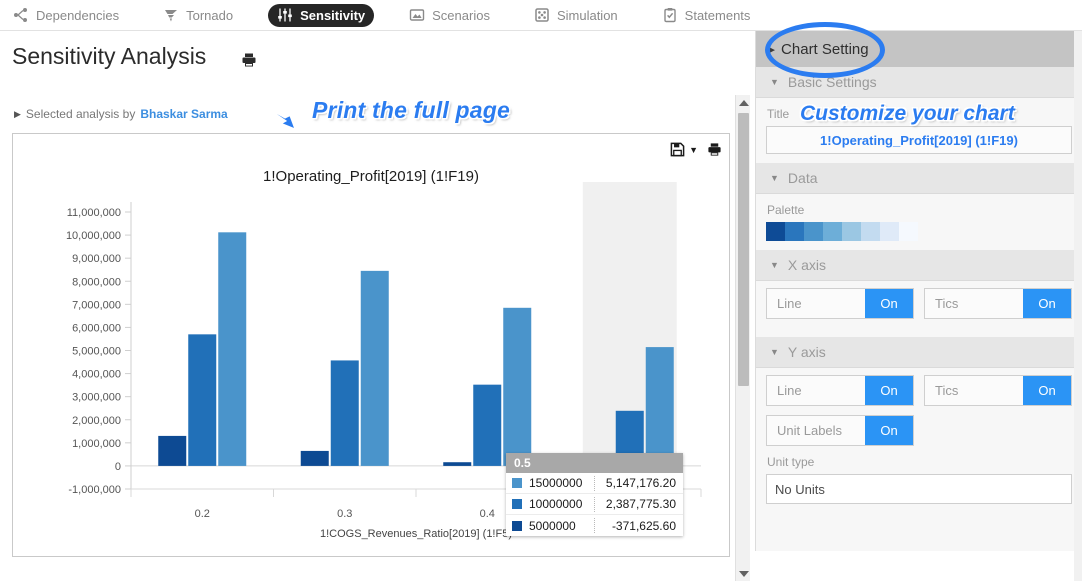 This screenshot has width=1082, height=581. What do you see at coordinates (810, 430) in the screenshot?
I see `toggle-label: Unit Labels` at bounding box center [810, 430].